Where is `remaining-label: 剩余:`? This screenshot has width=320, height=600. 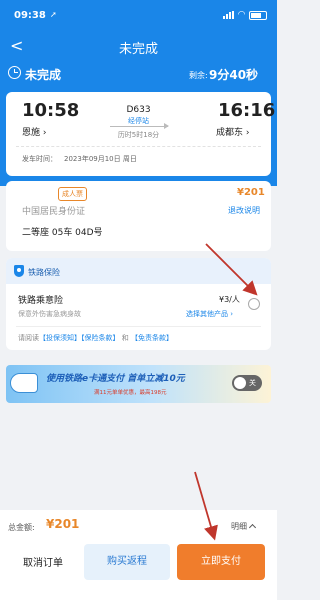
remaining-label: 剩余: is located at coordinates (198, 75).